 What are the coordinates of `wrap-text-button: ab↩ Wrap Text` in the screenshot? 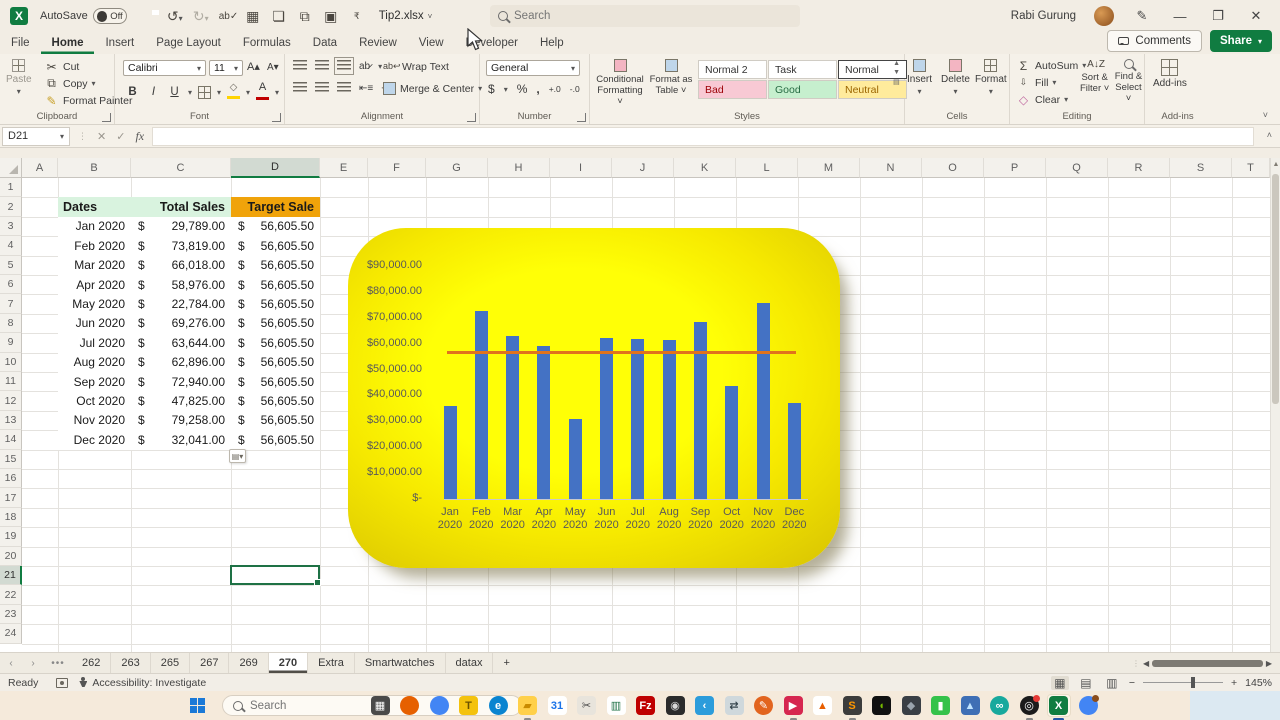 It's located at (416, 66).